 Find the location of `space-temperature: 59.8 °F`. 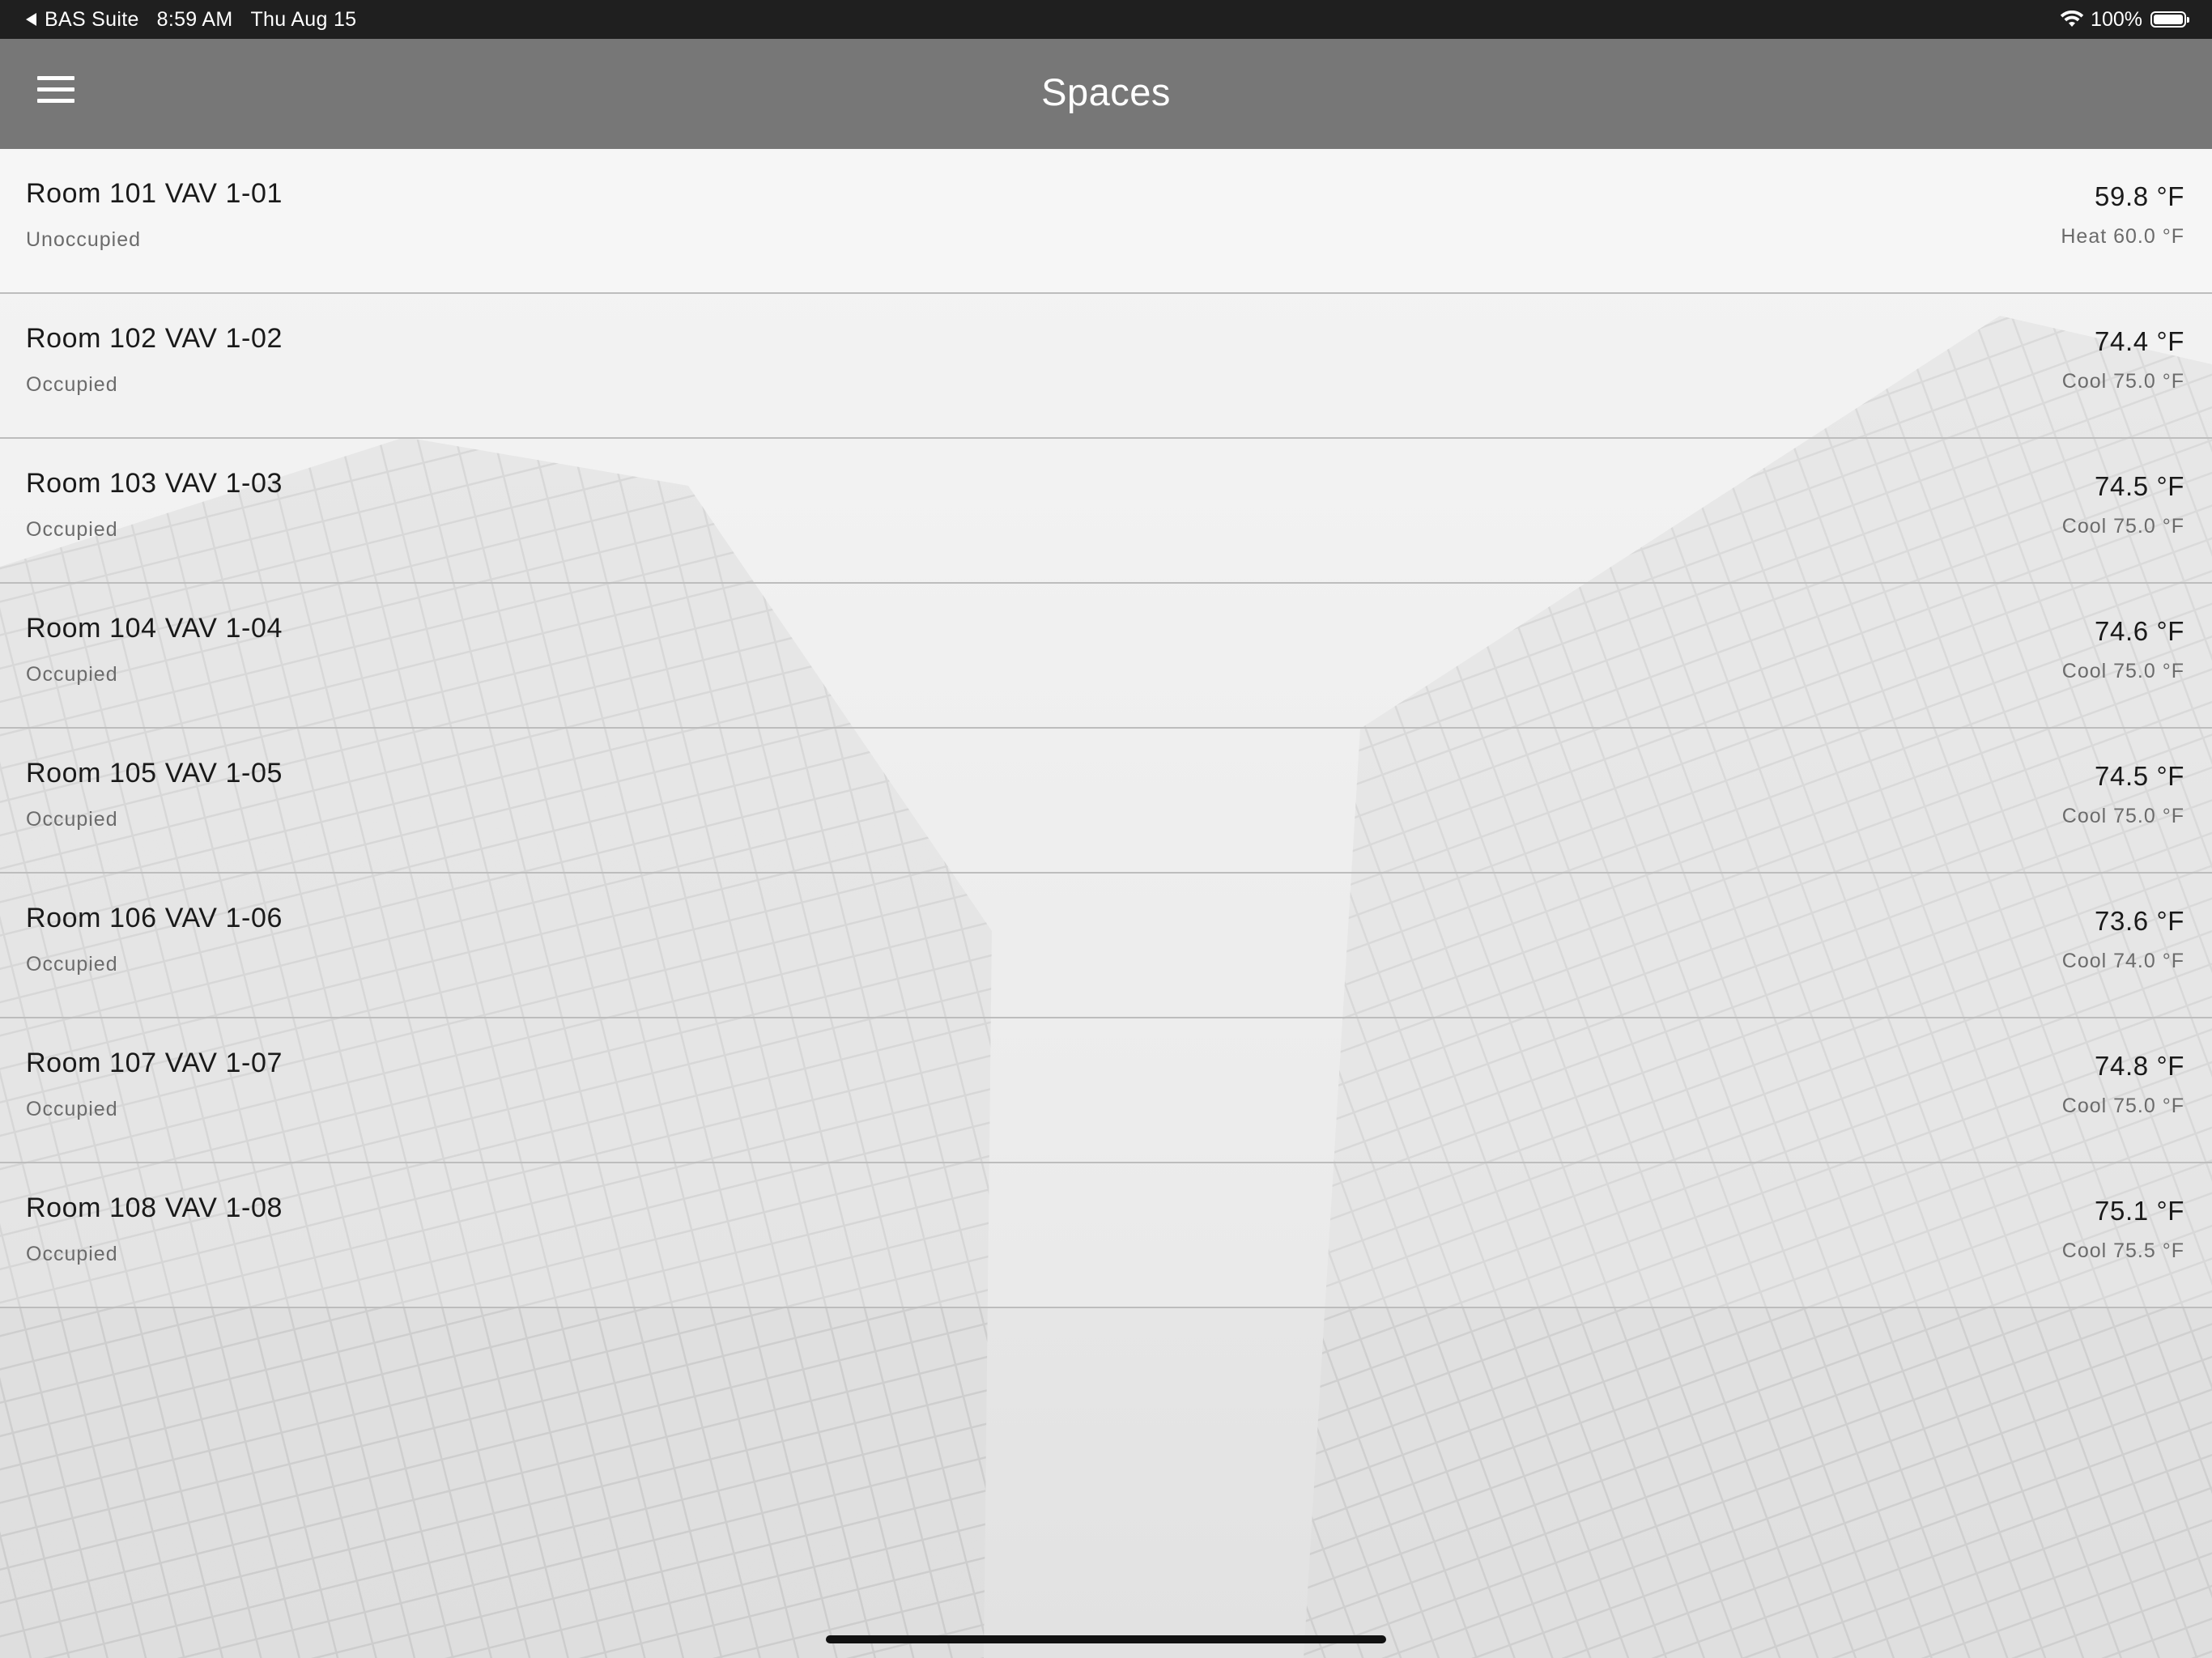

space-temperature: 59.8 °F is located at coordinates (2139, 196).